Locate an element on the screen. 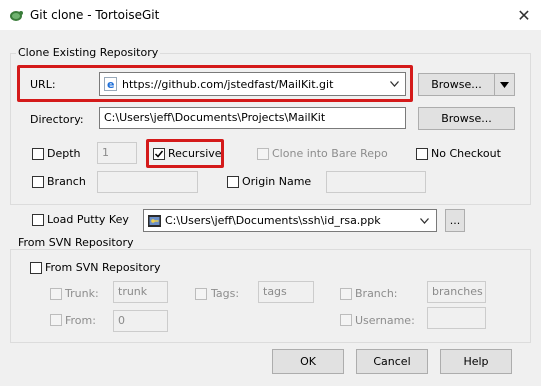 The height and width of the screenshot is (386, 541). putty-key-path: C:\Users\jeff\Documents\ssh\id_rsa.ppk is located at coordinates (273, 220).